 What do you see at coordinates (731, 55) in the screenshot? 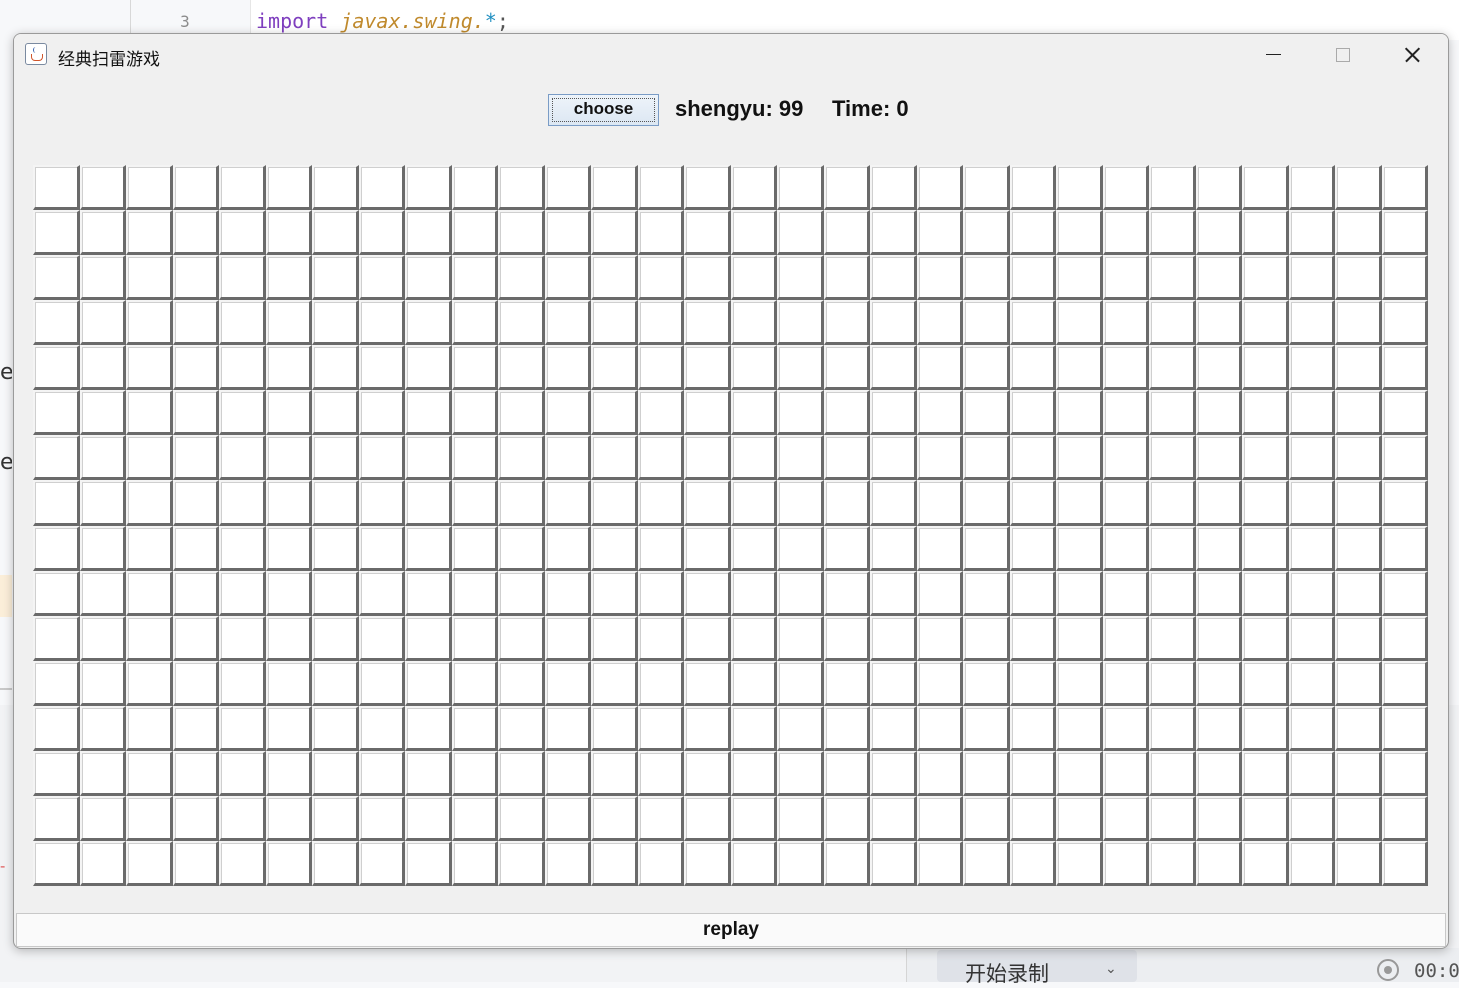
I see `title-bar: 经典扫雷游戏` at bounding box center [731, 55].